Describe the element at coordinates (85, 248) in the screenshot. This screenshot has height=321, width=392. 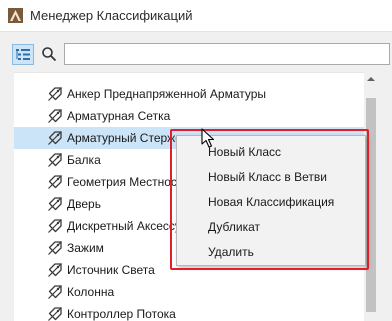
I see `tree-item-label: Зажим` at that location.